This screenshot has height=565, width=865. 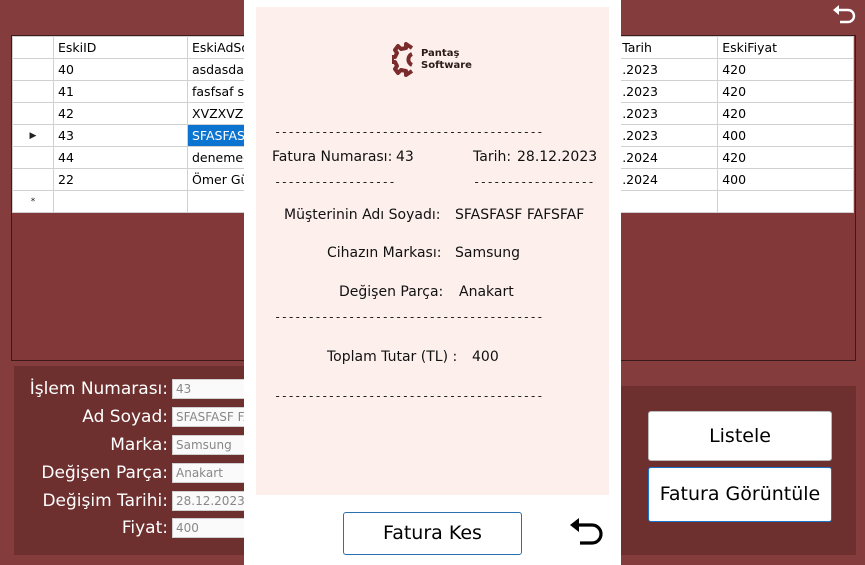 What do you see at coordinates (405, 157) in the screenshot?
I see `fatura-numarasi-value: 43` at bounding box center [405, 157].